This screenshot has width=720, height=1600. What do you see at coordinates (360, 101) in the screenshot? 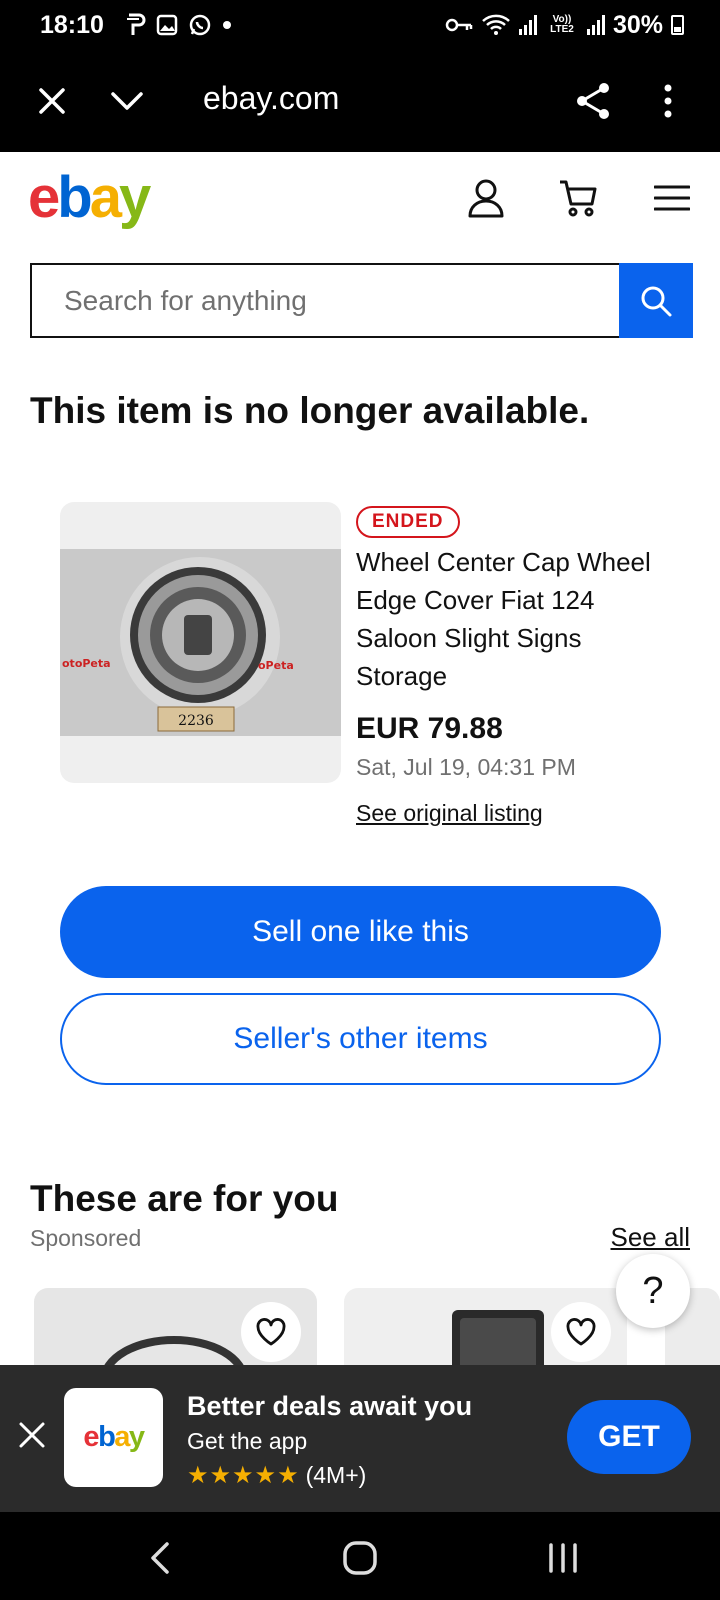
I see `browser-toolbar: ebay.com` at bounding box center [360, 101].